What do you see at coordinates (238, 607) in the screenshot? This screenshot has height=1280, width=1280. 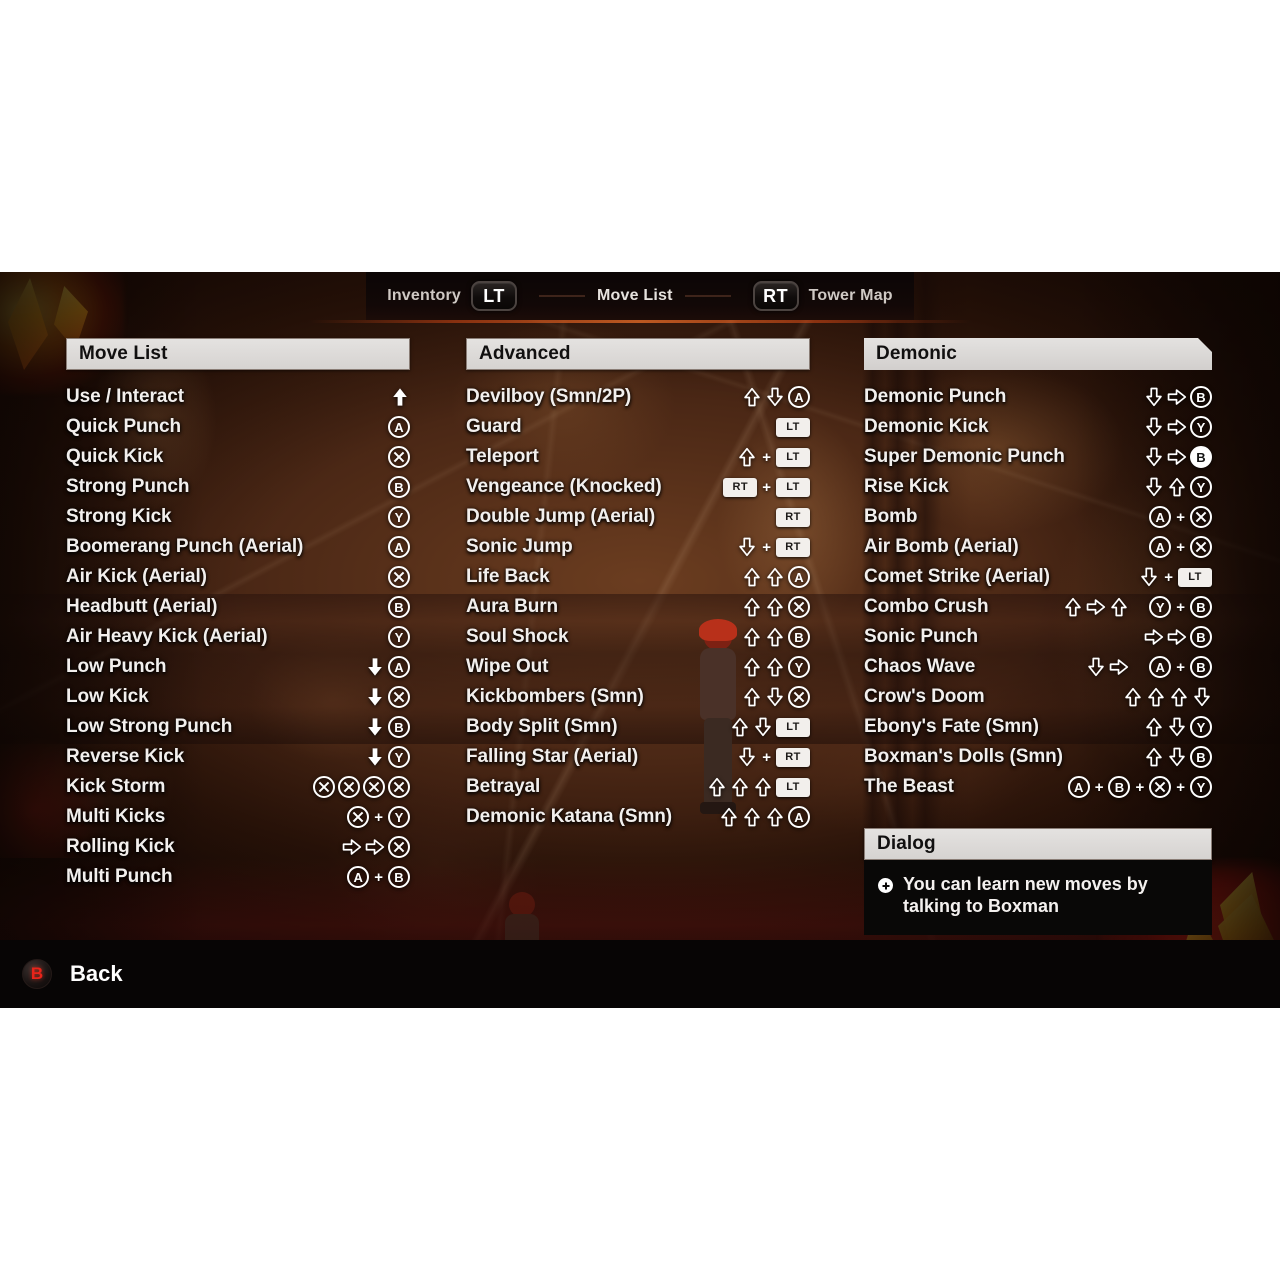 I see `move-row: Headbutt (Aerial) B` at bounding box center [238, 607].